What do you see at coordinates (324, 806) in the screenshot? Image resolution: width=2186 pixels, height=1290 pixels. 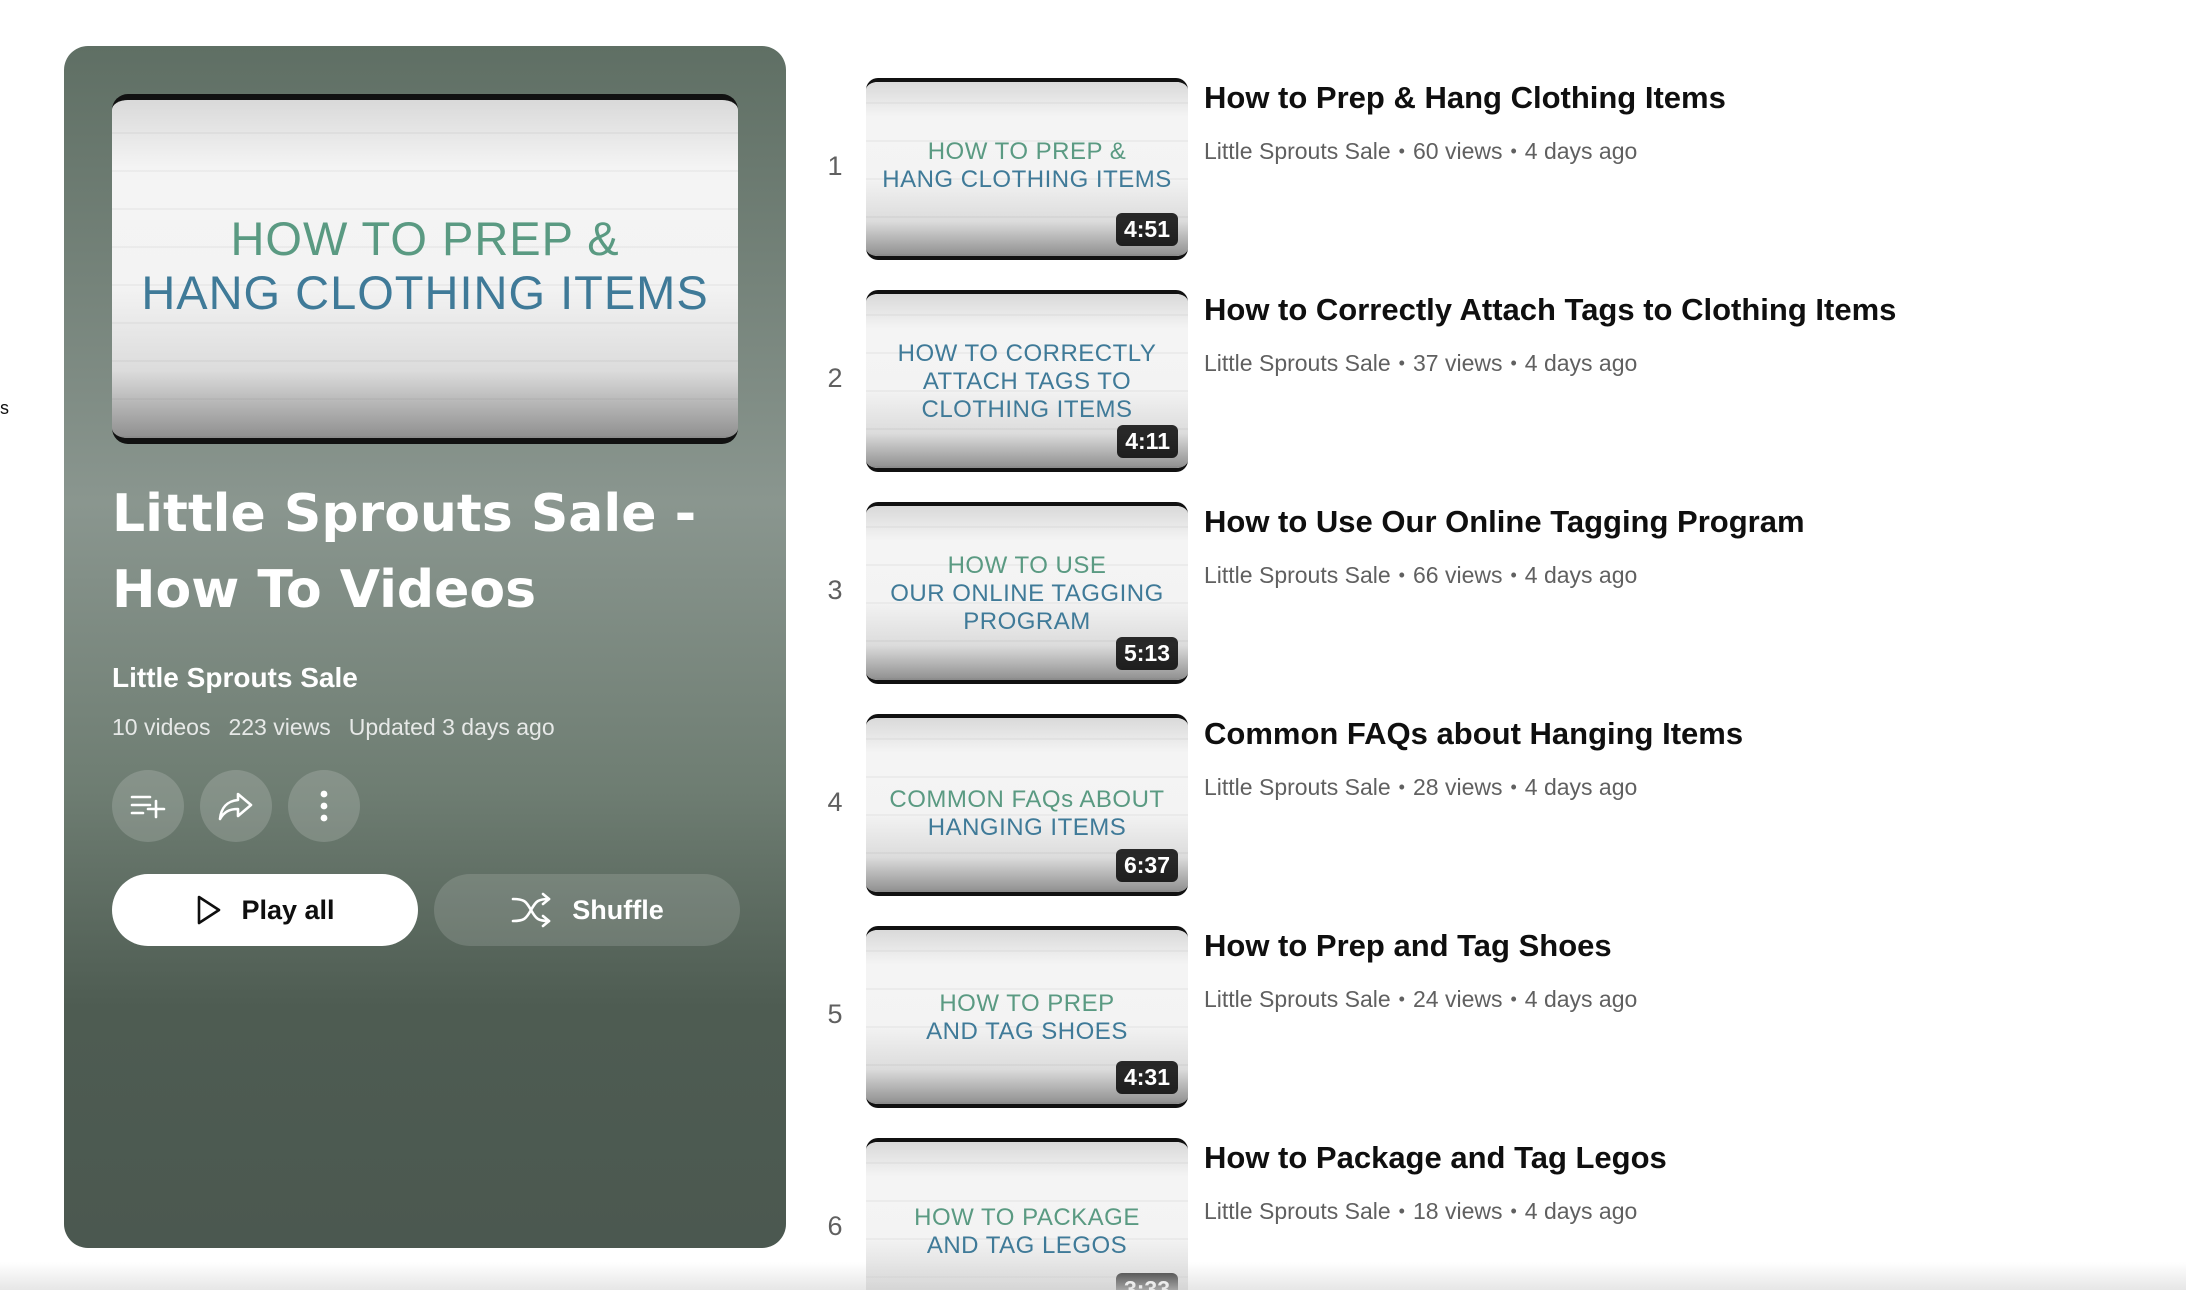 I see `more-options-button` at bounding box center [324, 806].